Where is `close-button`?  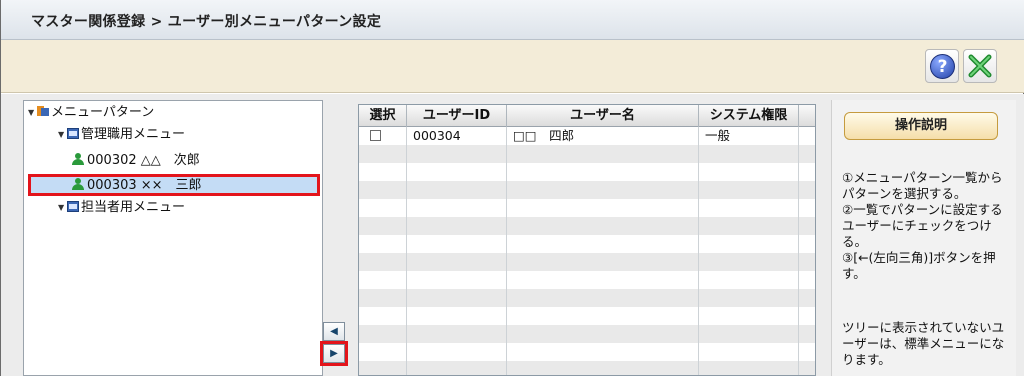
close-button is located at coordinates (980, 66).